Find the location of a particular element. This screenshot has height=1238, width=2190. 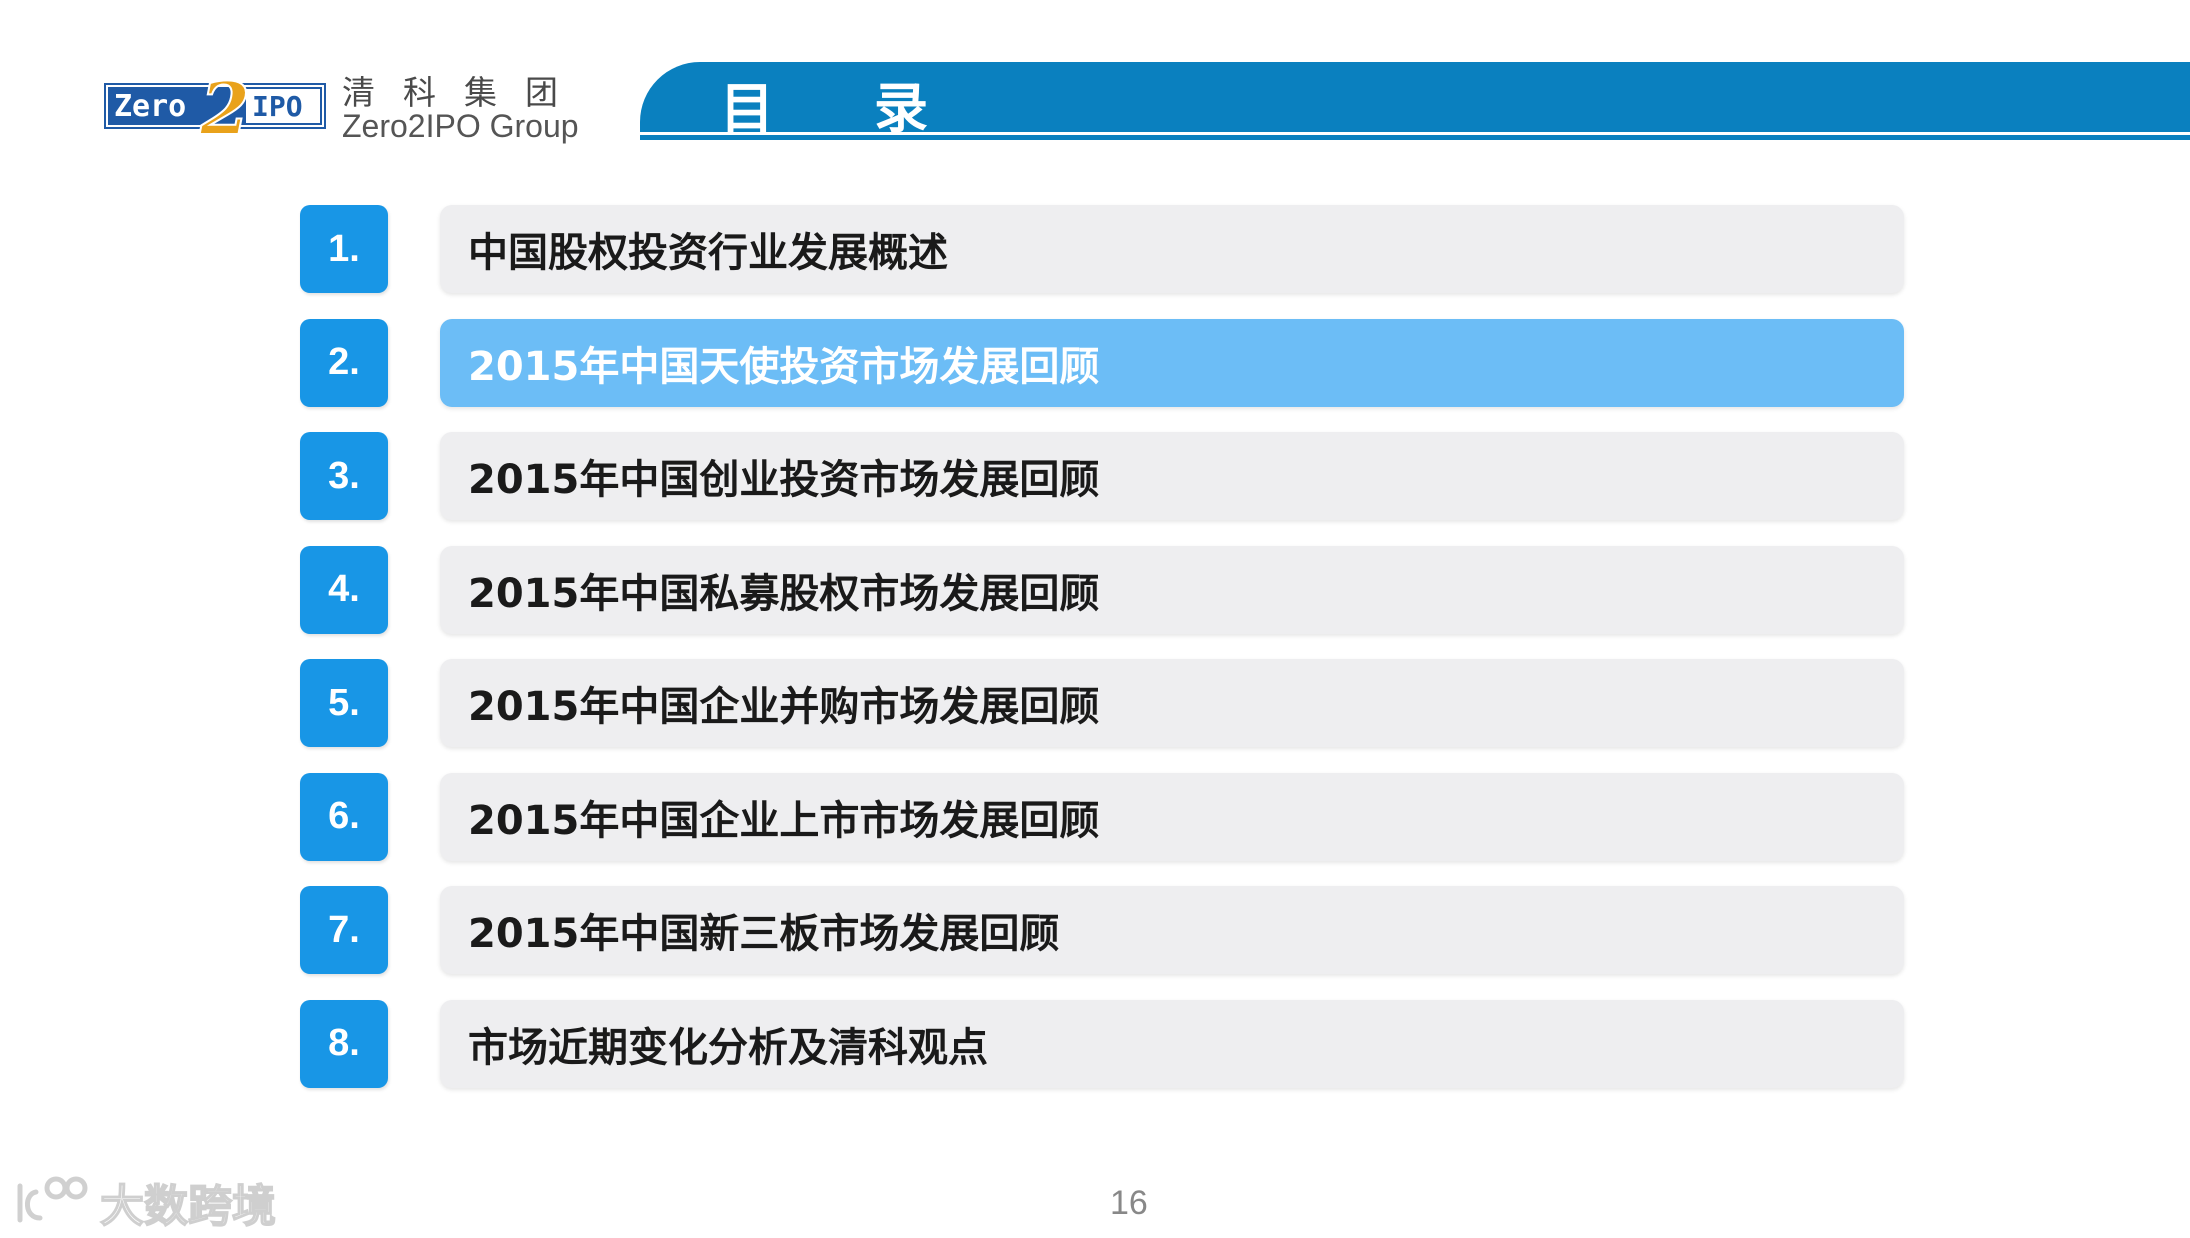

zero2ipo-logo: Zero IPO 2 清科集团 Zero2IPO Group is located at coordinates (341, 112).